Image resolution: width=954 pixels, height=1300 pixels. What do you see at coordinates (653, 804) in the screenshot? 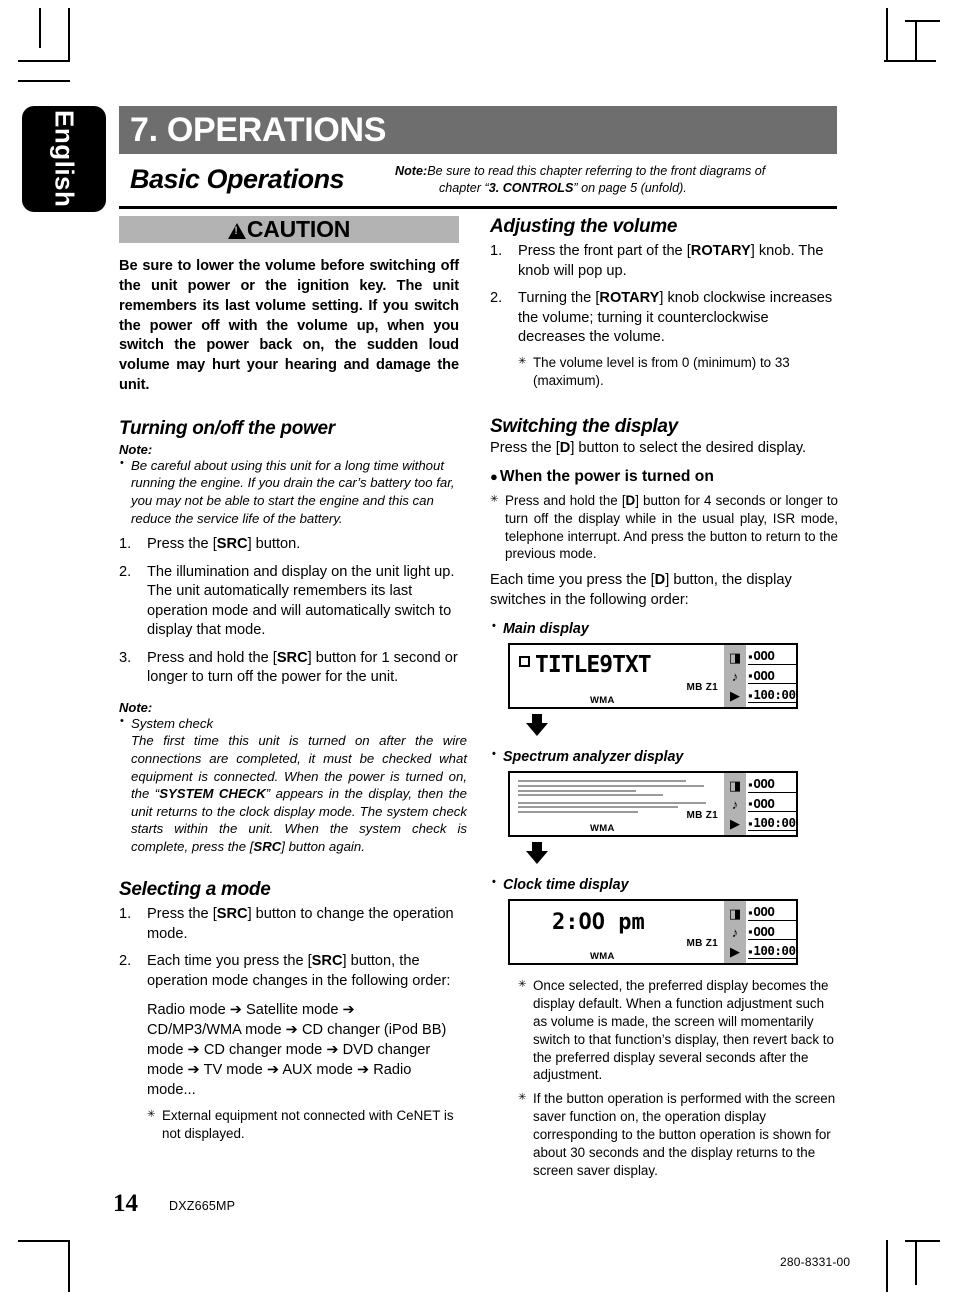
I see `lcd-spectrum-display: WMA MB Z1 ◨ ♪ ▶ ▪ OOO ▪ OOO ▪ 100:00` at bounding box center [653, 804].